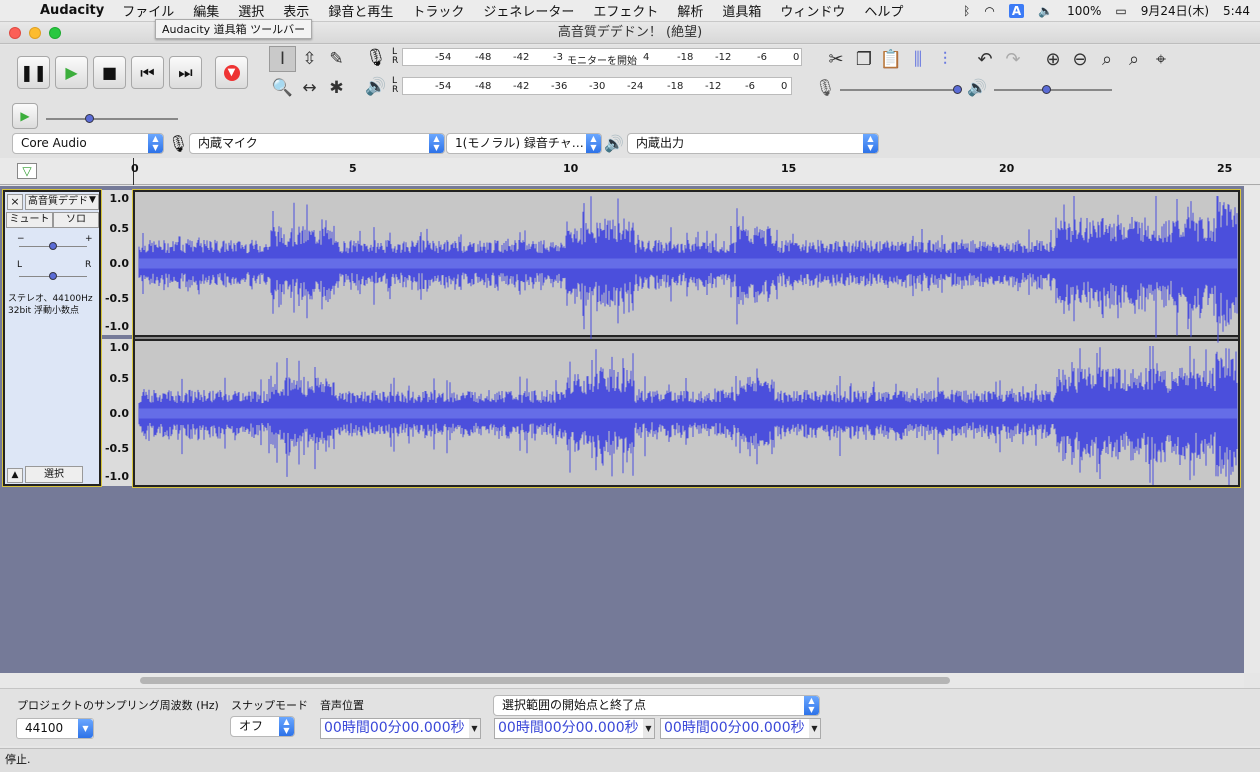 This screenshot has width=1260, height=772. What do you see at coordinates (1045, 11) in the screenshot?
I see `volume-icon: 🔈` at bounding box center [1045, 11].